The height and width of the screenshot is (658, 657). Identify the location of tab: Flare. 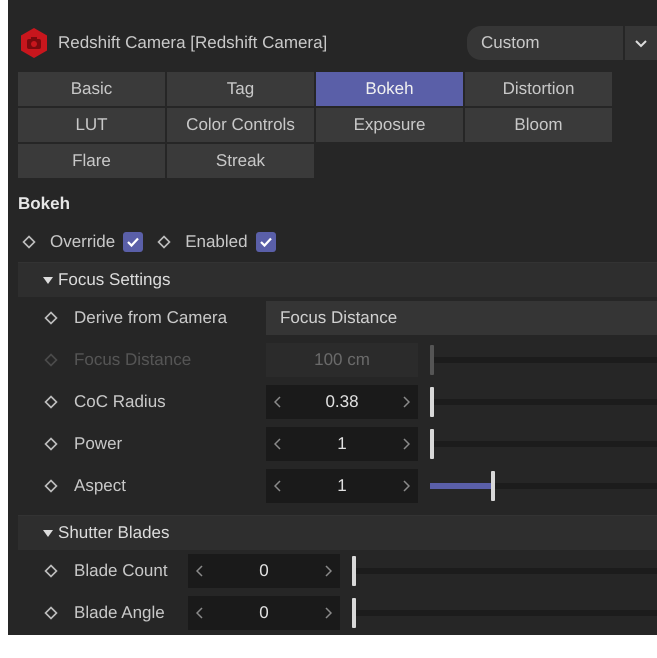
(91, 161).